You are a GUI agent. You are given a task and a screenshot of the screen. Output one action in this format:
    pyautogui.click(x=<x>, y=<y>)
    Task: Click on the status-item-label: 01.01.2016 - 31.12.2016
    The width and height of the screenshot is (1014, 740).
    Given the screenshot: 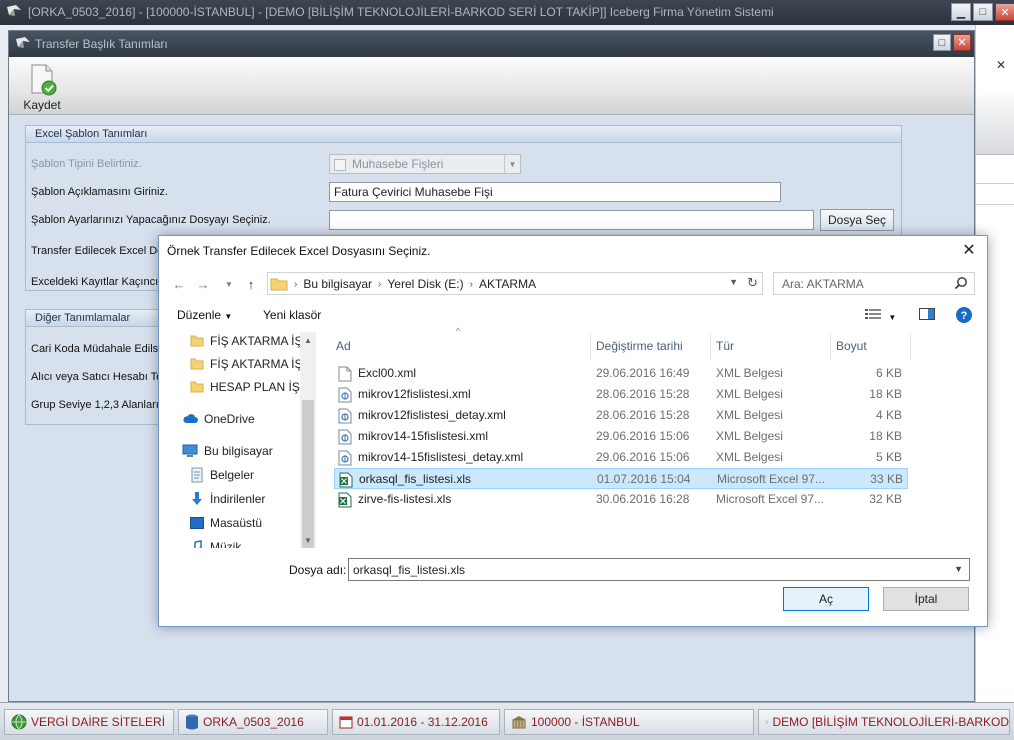 What is the action you would take?
    pyautogui.click(x=422, y=722)
    